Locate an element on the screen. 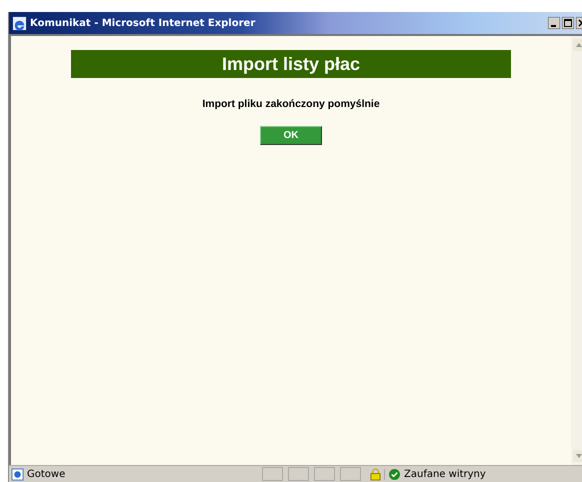 This screenshot has height=482, width=582. check-icon is located at coordinates (394, 474).